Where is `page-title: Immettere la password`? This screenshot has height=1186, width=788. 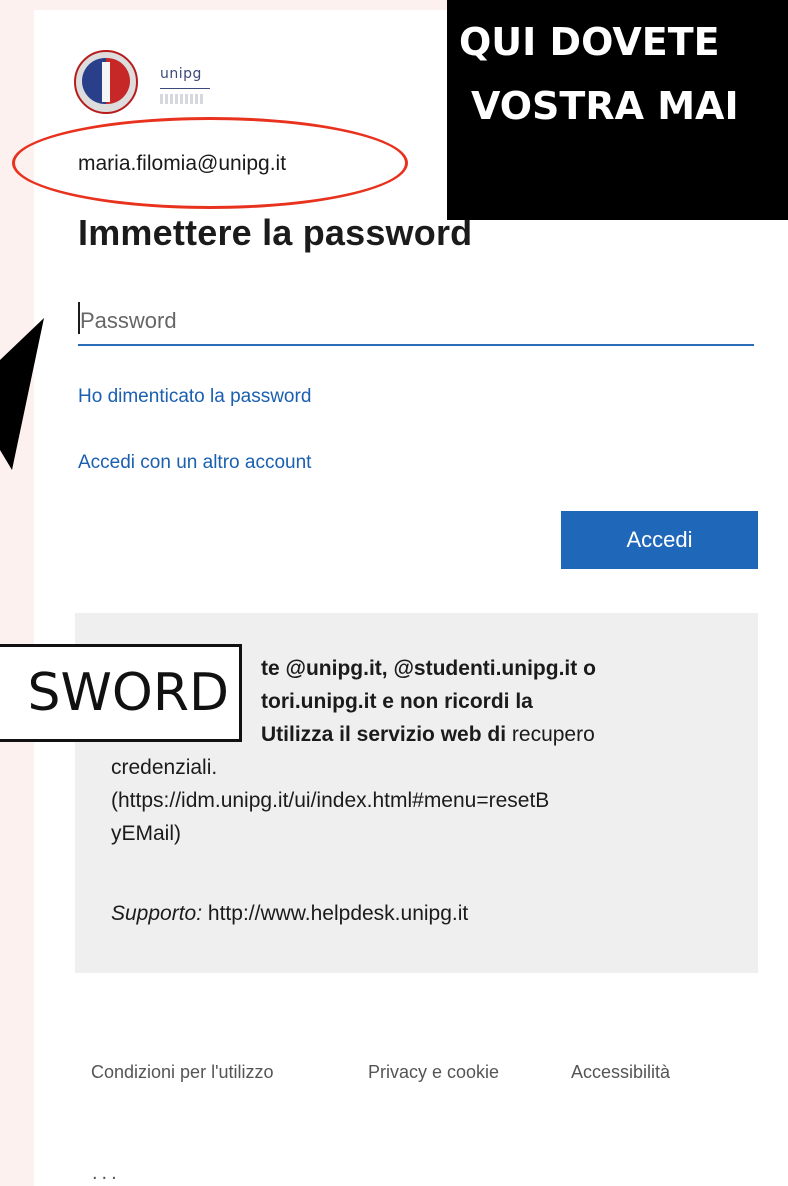
page-title: Immettere la password is located at coordinates (275, 232).